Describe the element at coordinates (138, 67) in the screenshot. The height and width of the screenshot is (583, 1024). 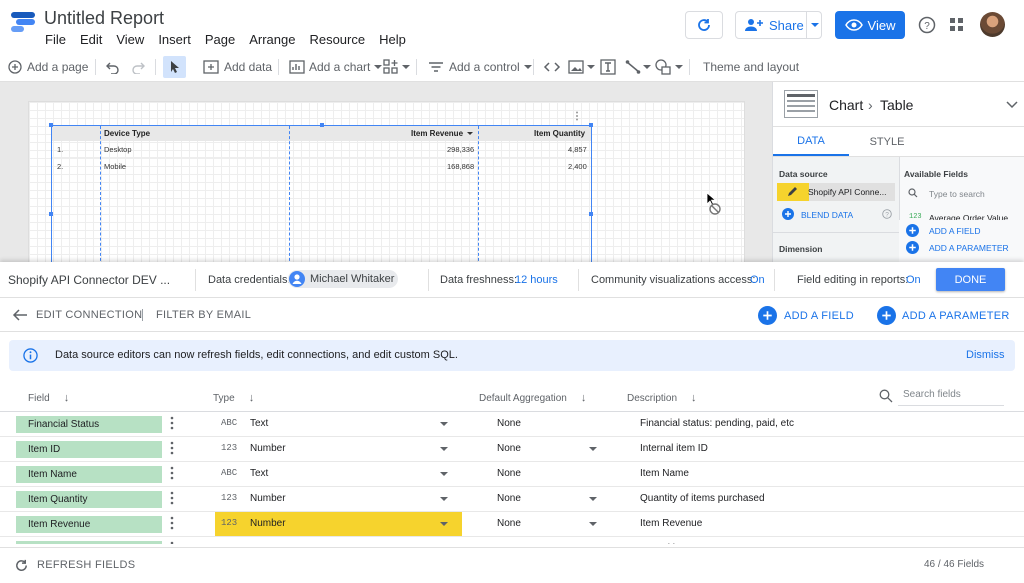
I see `redo-icon` at that location.